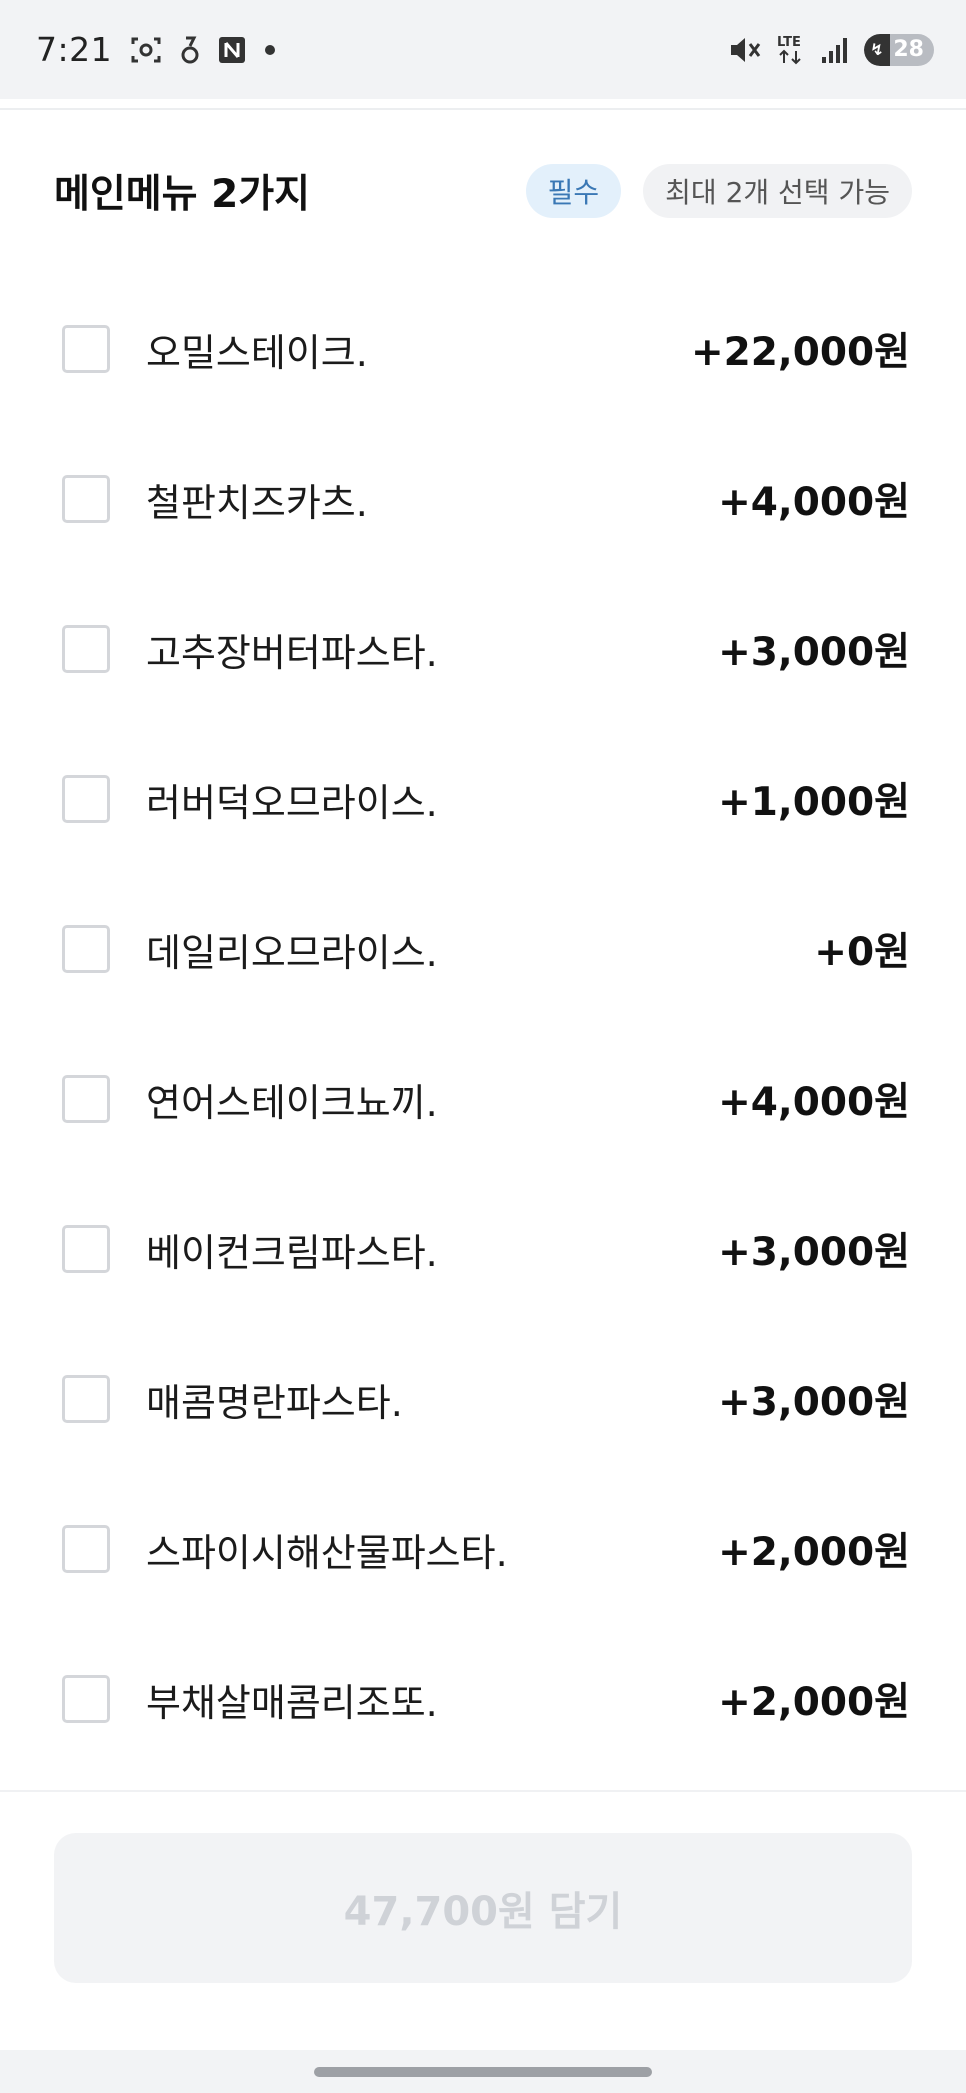 The image size is (966, 2093). Describe the element at coordinates (789, 42) in the screenshot. I see `svg-text: LTE` at that location.